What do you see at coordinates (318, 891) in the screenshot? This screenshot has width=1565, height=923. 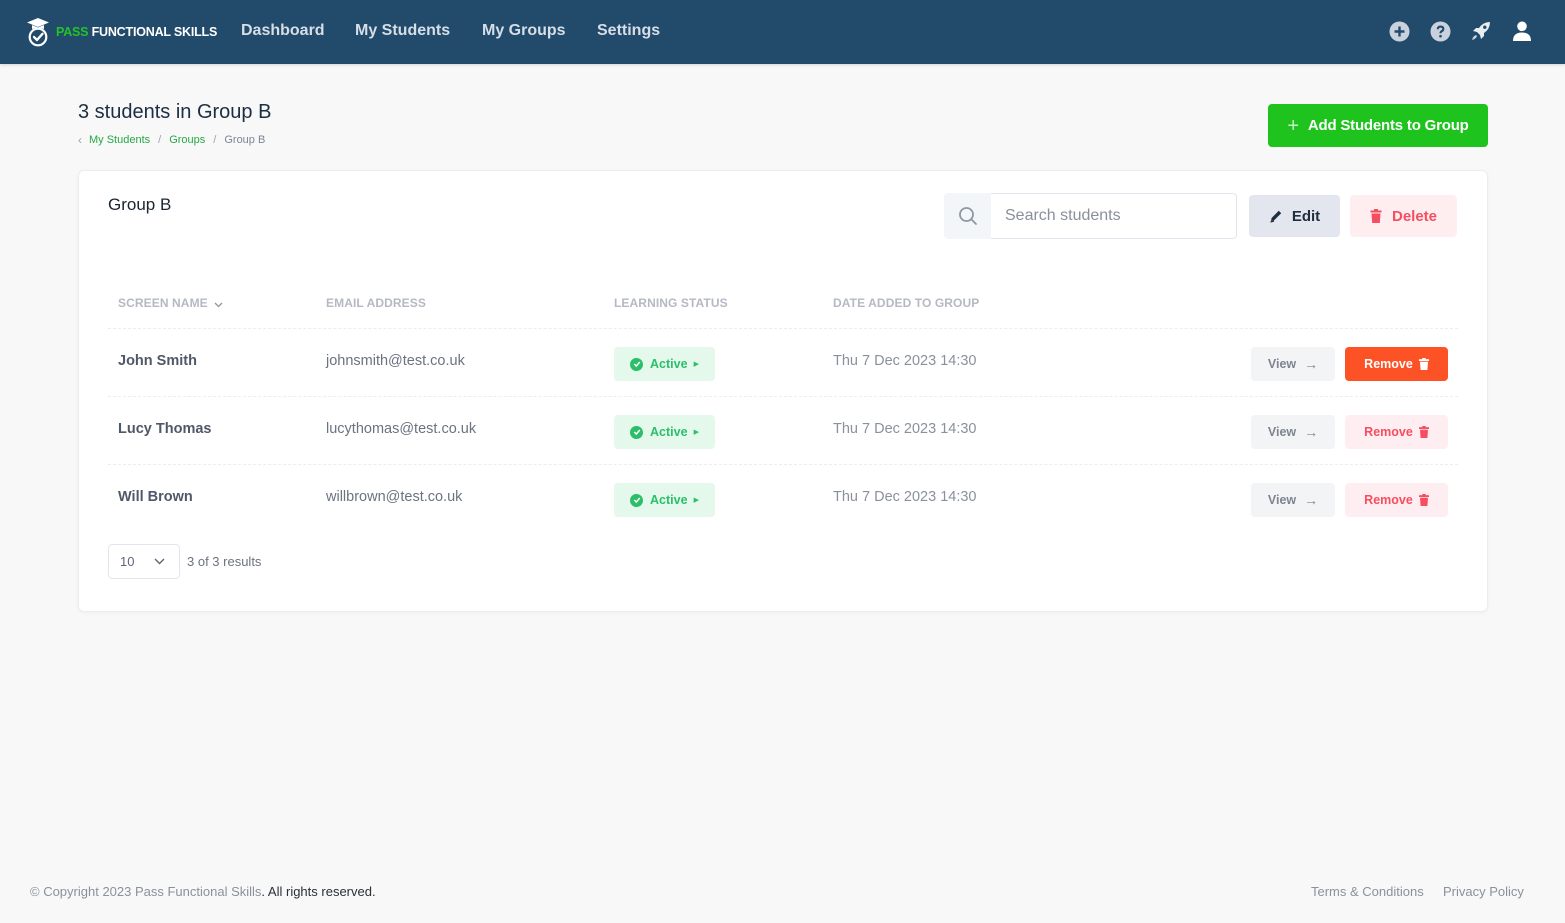 I see `rights-text: . All rights reserved.` at bounding box center [318, 891].